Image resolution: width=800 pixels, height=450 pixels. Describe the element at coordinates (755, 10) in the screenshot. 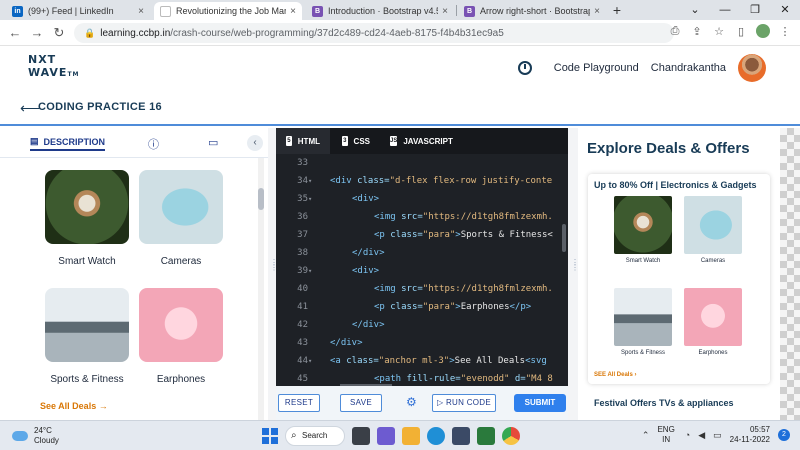

I see `maximize-icon: ❐` at that location.